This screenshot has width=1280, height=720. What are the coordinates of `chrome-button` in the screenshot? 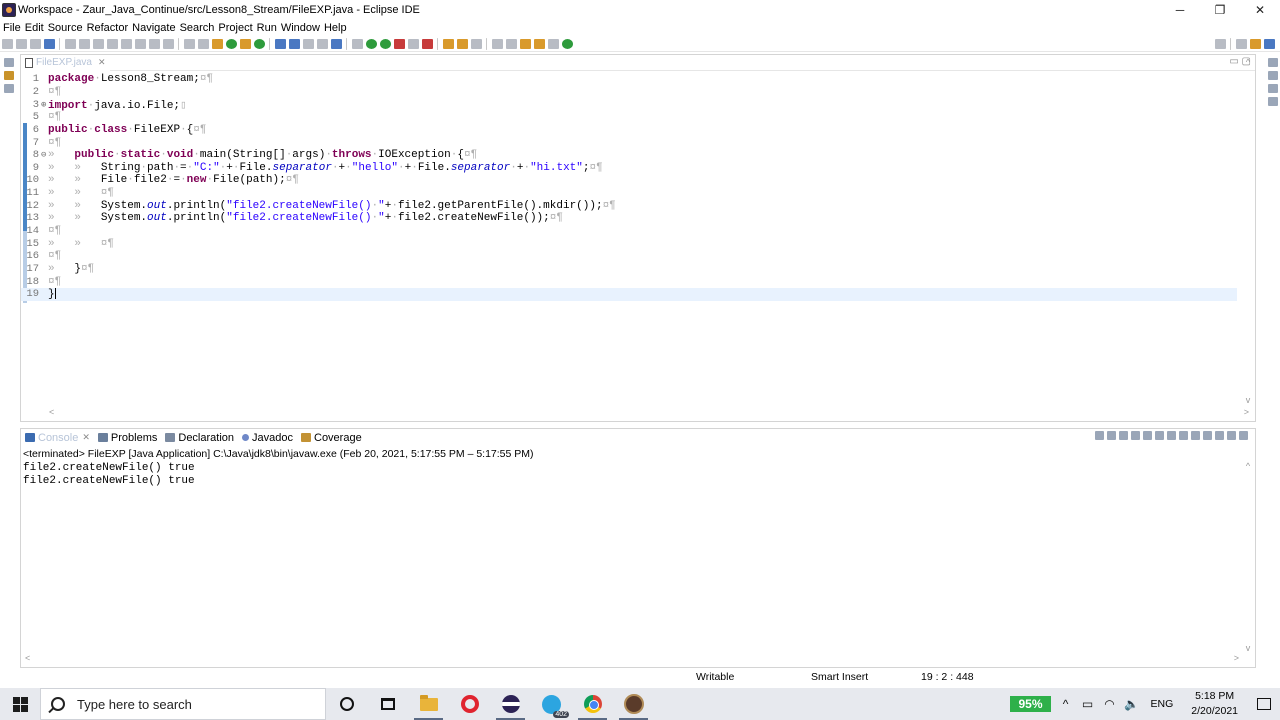 It's located at (592, 704).